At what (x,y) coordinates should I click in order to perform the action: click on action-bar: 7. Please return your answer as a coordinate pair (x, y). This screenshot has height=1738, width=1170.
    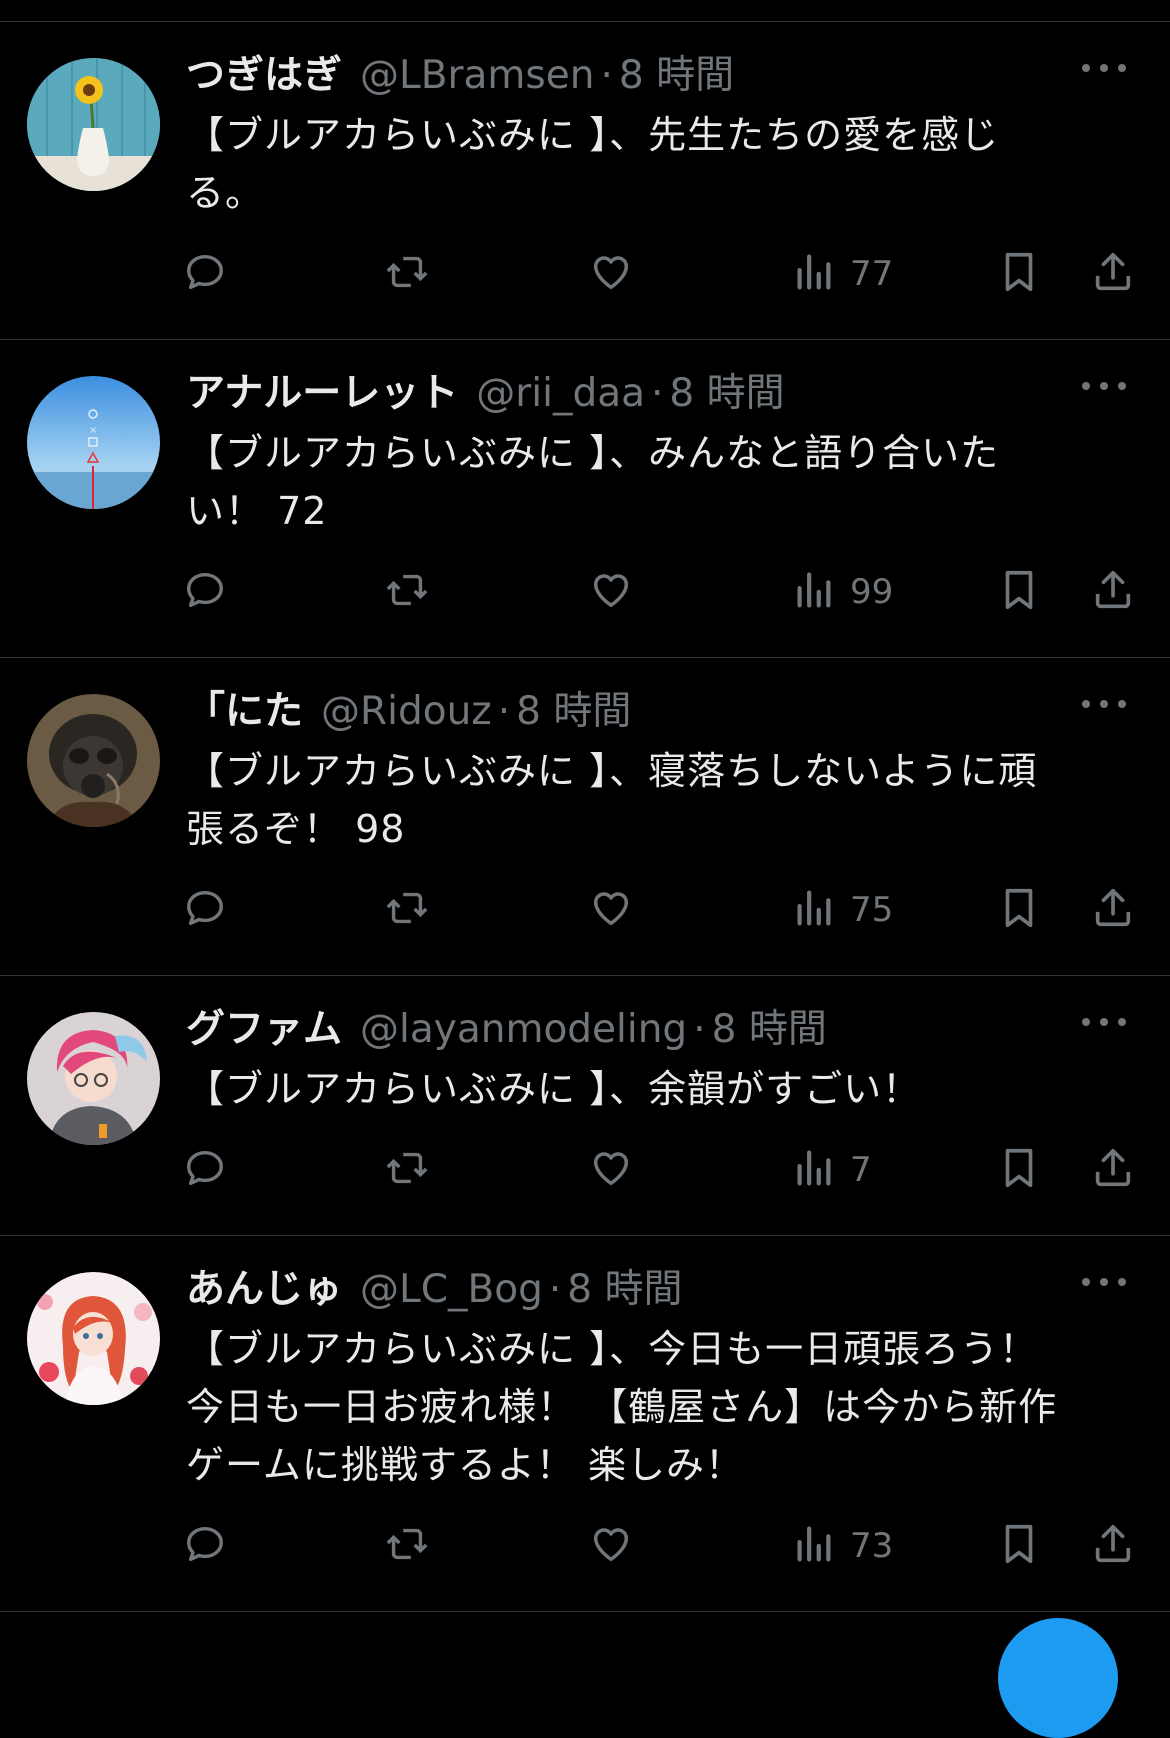
    Looking at the image, I should click on (585, 1170).